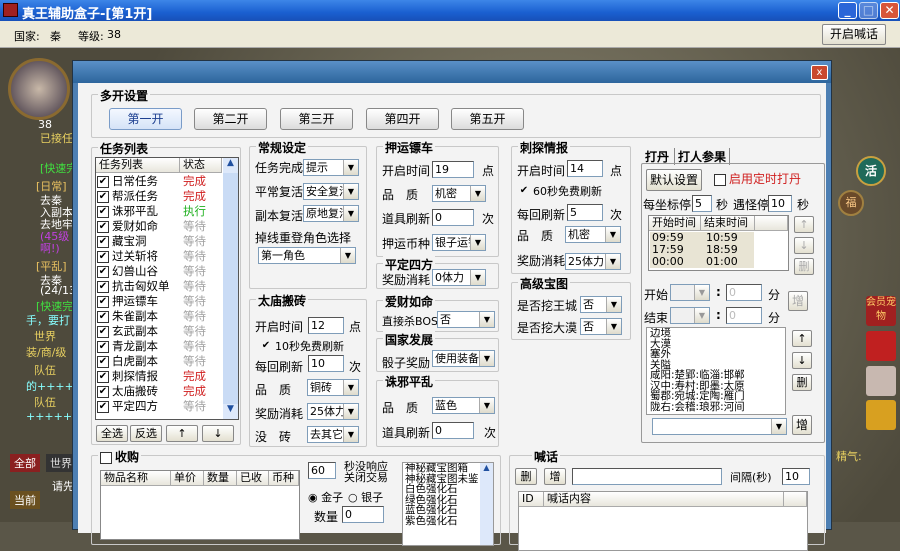 This screenshot has width=900, height=551. Describe the element at coordinates (663, 521) in the screenshot. I see `shout-table: ID 喊话内容` at that location.